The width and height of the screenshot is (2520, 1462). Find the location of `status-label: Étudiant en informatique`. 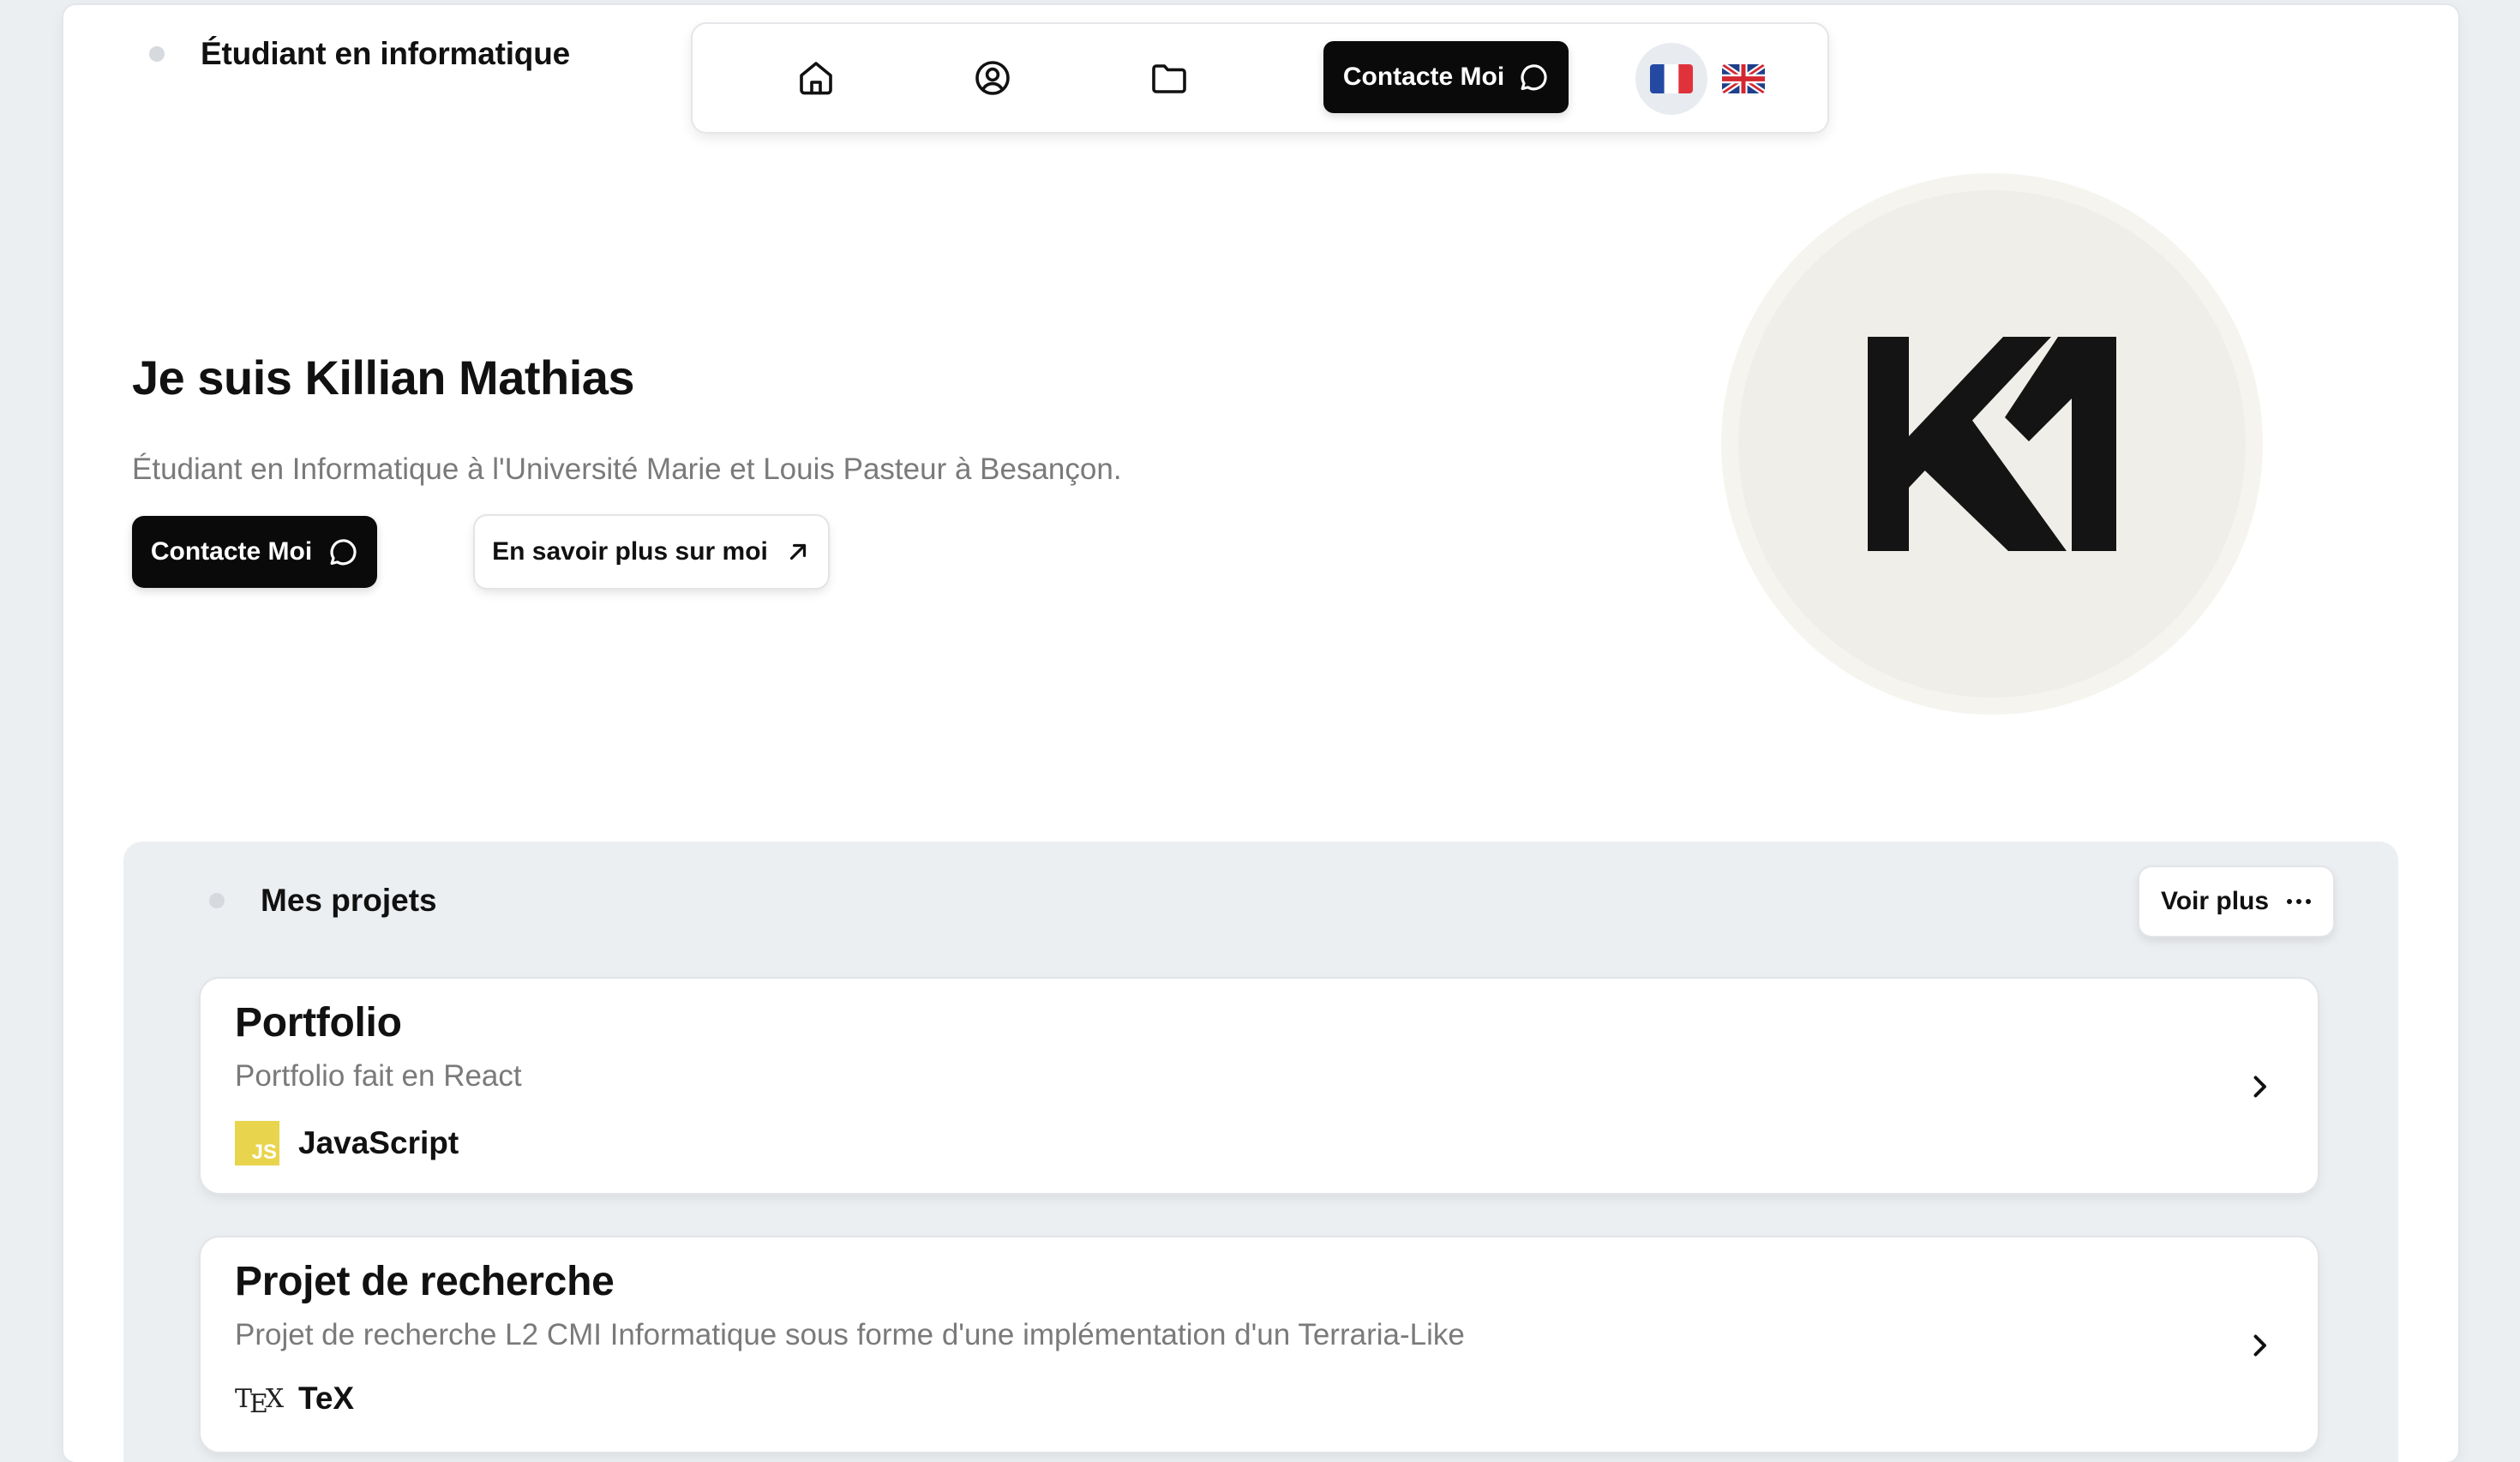

status-label: Étudiant en informatique is located at coordinates (385, 53).